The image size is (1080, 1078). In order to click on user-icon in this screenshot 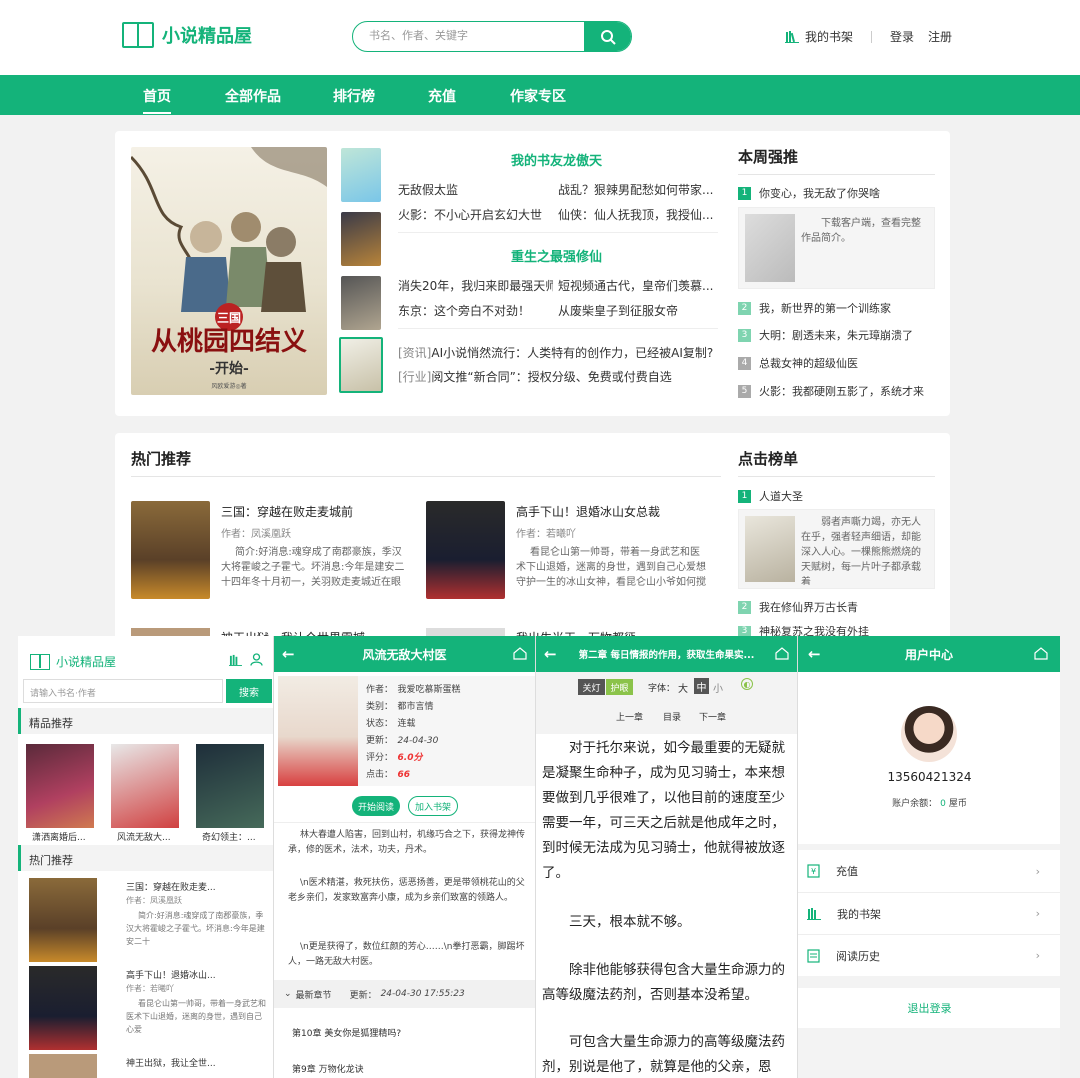, I will do `click(256, 659)`.